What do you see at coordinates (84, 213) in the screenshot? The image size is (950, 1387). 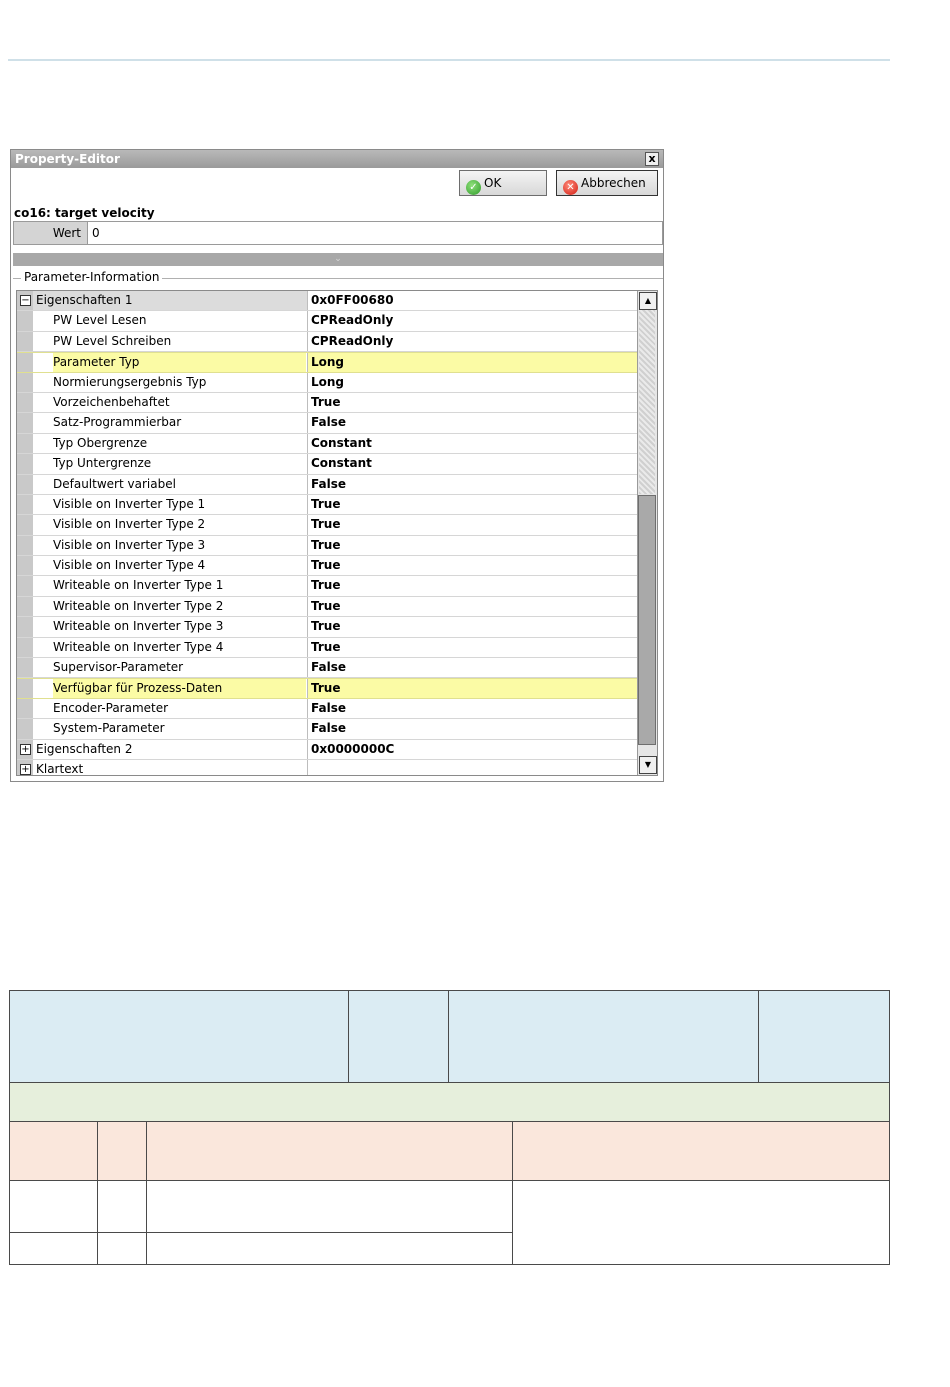 I see `parameter-name: co16: target velocity` at bounding box center [84, 213].